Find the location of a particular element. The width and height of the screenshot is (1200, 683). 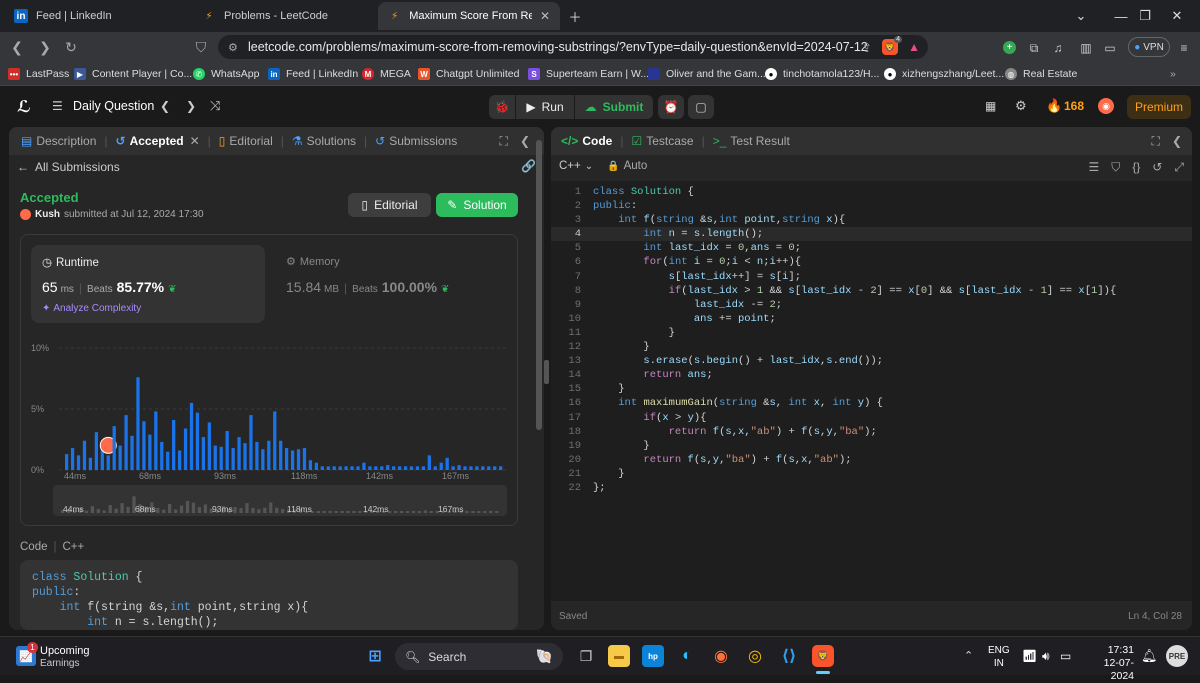

scrollbar-thumb is located at coordinates (539, 285).